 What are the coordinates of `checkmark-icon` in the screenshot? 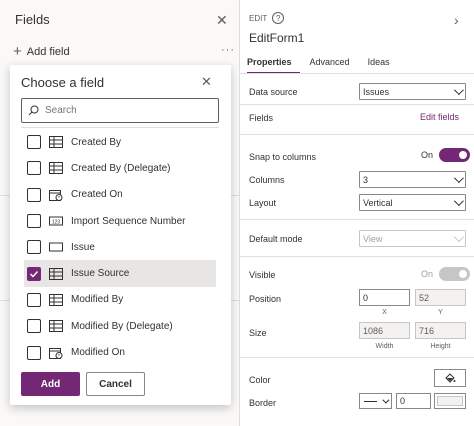 It's located at (34, 274).